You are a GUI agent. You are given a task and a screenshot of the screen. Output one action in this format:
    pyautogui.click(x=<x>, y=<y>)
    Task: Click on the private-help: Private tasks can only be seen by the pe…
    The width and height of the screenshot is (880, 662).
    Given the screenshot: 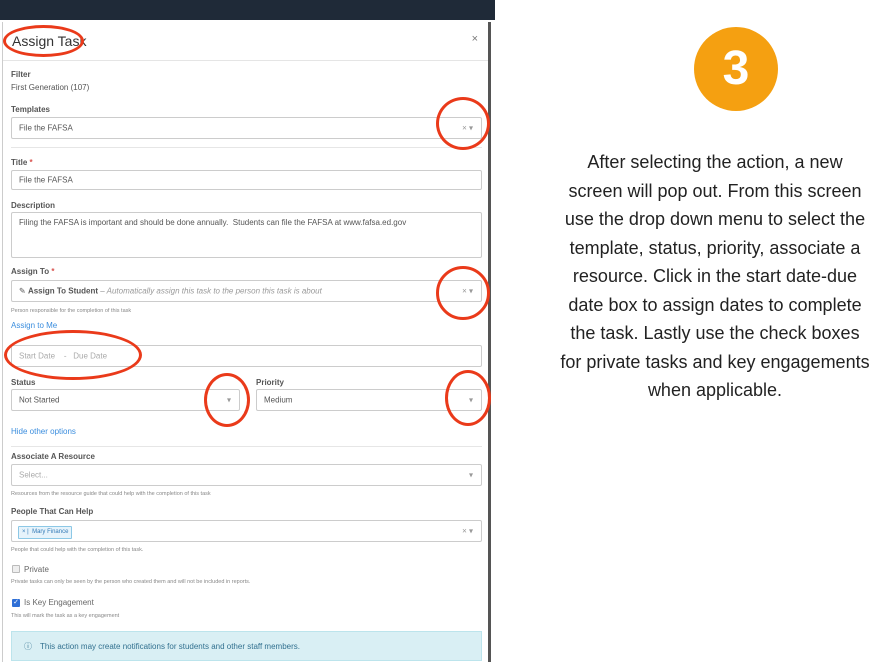 What is the action you would take?
    pyautogui.click(x=131, y=582)
    